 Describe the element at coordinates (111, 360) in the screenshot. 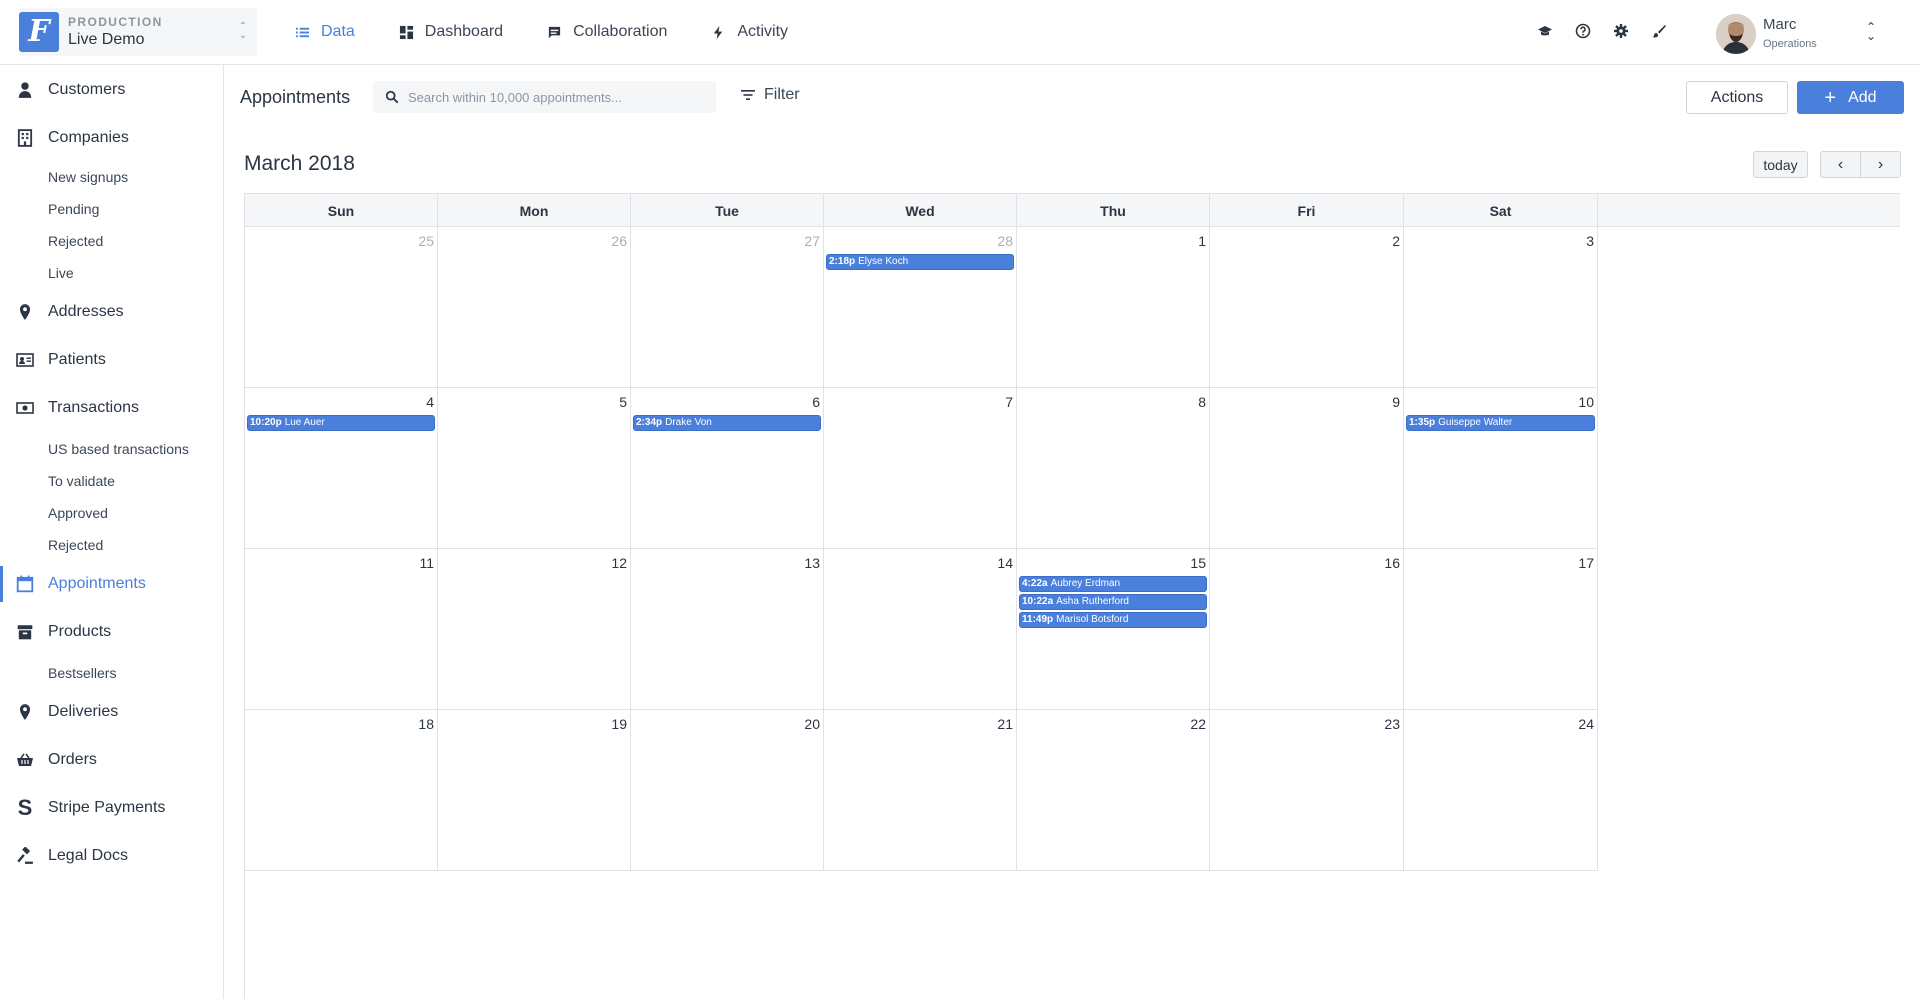

I see `sidebar-item-patients: Patients` at that location.